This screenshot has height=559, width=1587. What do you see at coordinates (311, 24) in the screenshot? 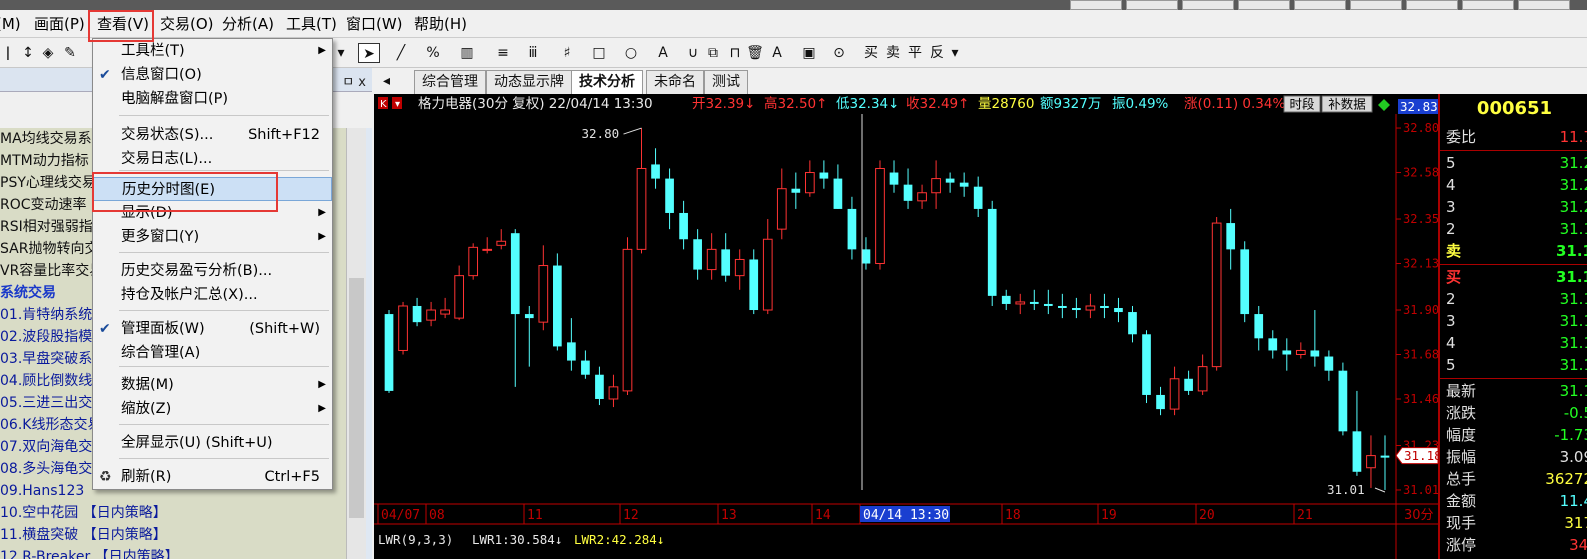
I see `menu-tools: 工具(T)` at bounding box center [311, 24].